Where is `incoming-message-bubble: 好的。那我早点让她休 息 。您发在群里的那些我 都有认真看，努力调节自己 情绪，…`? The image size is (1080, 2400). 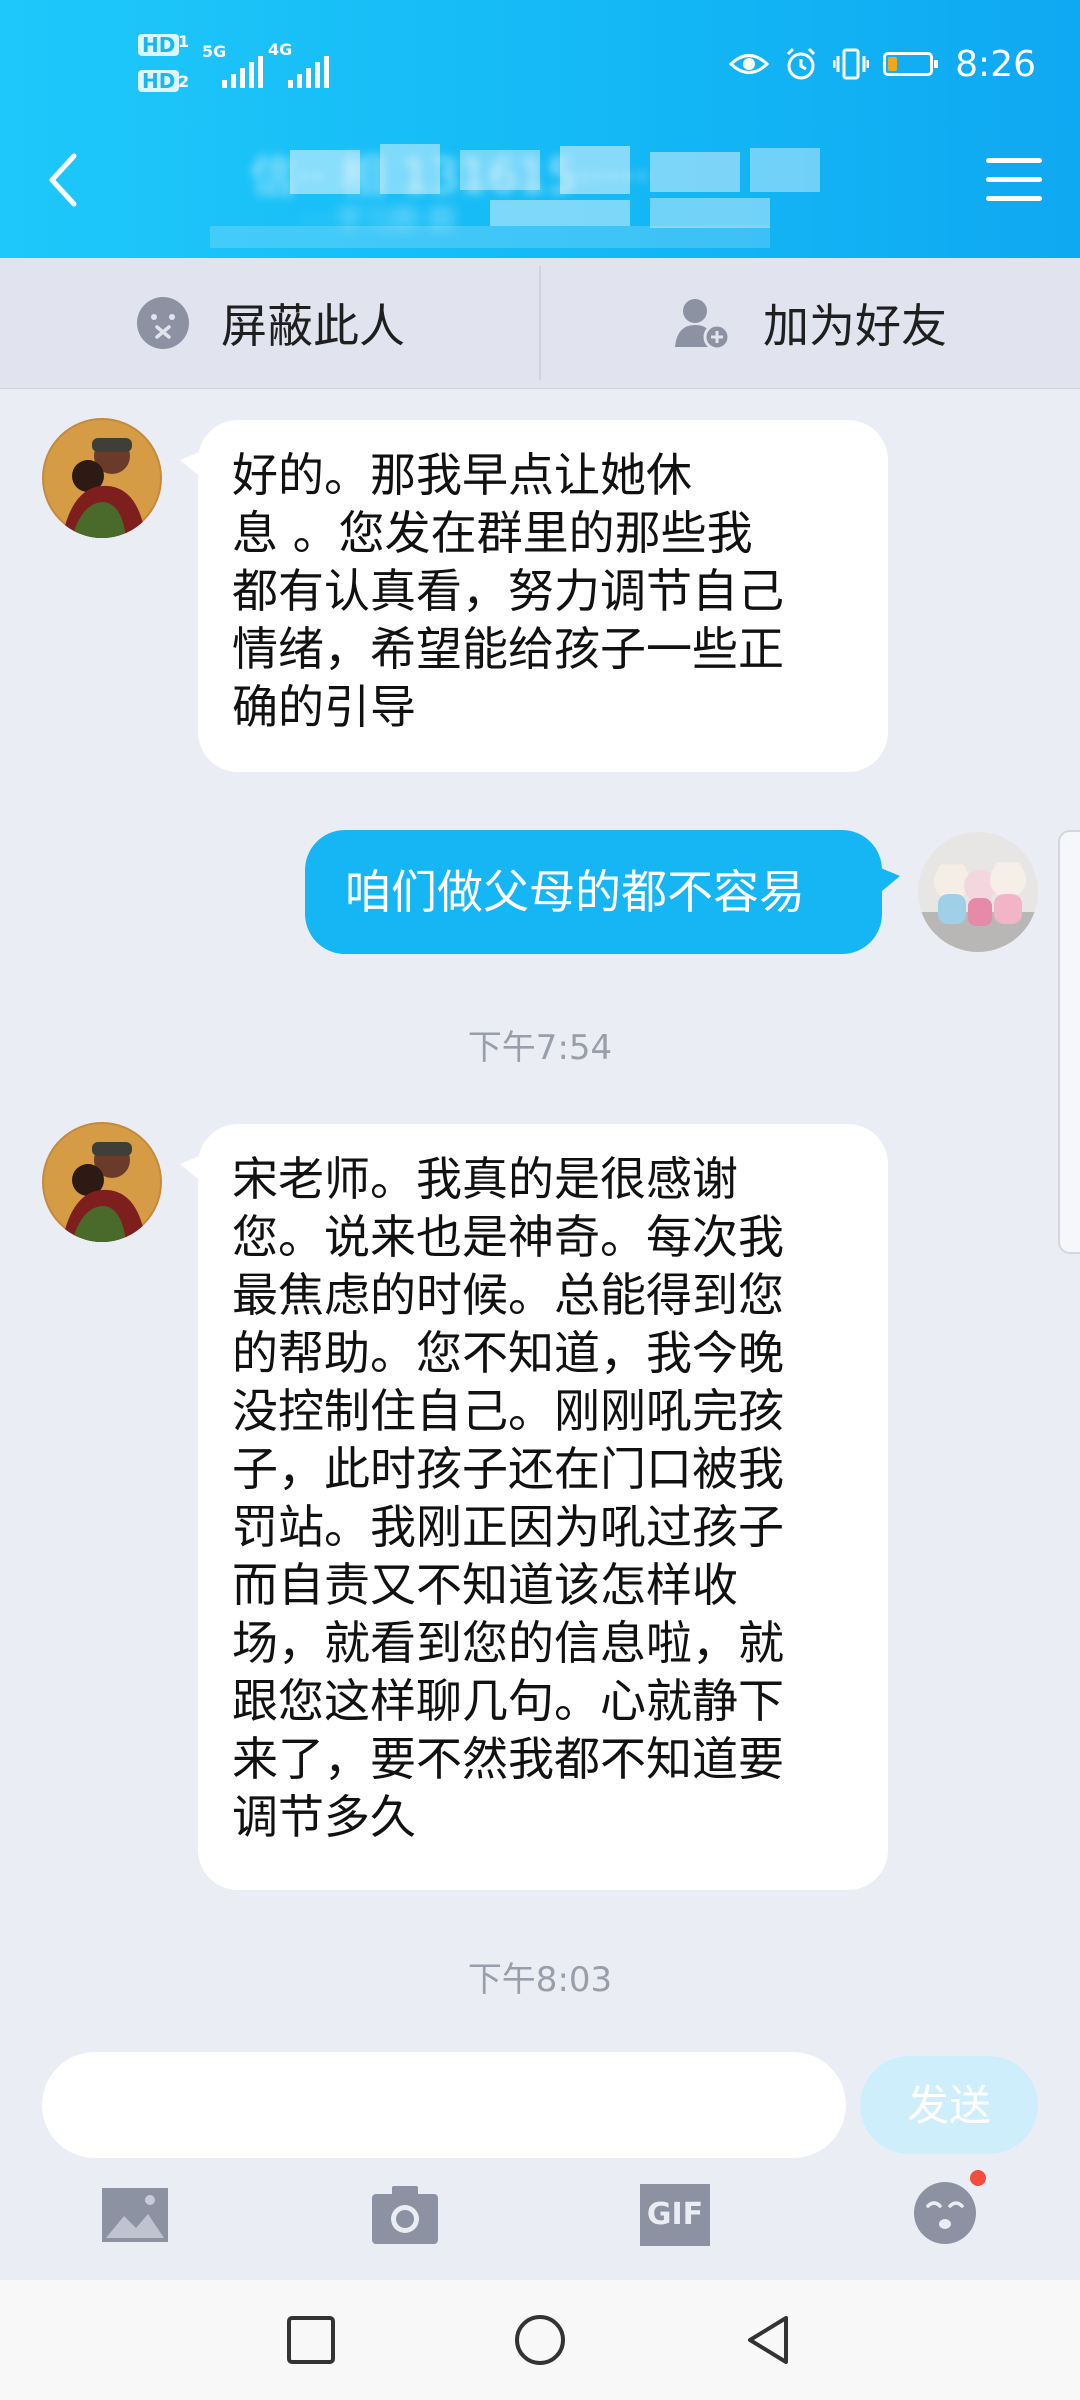
incoming-message-bubble: 好的。那我早点让她休 息 。您发在群里的那些我 都有认真看，努力调节自己 情绪，… is located at coordinates (534, 596).